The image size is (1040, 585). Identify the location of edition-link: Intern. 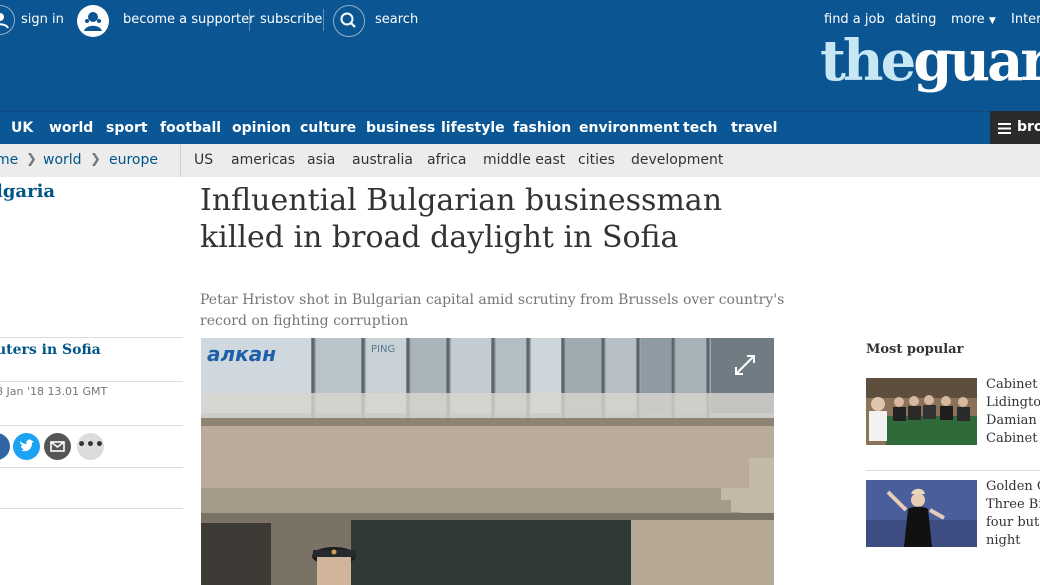
(1025, 19).